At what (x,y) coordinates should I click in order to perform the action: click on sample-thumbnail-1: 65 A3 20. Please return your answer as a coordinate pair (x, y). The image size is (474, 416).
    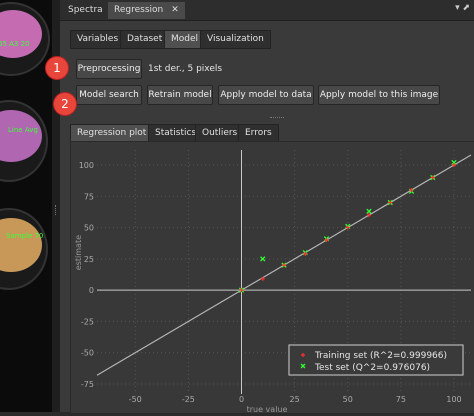
    Looking at the image, I should click on (25, 39).